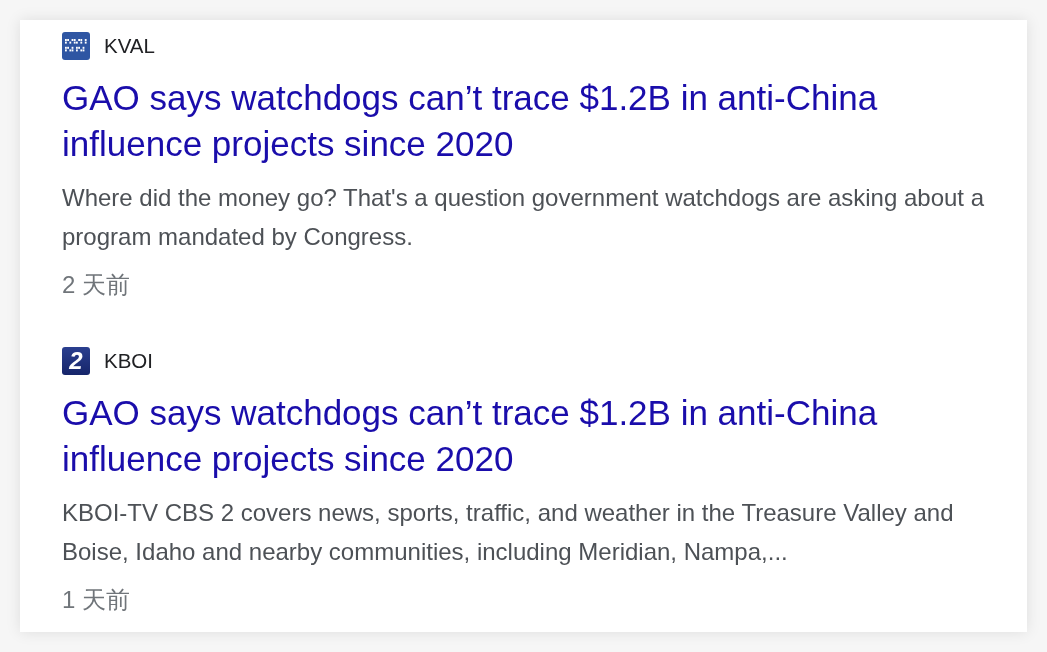  I want to click on logo-icon, so click(76, 46).